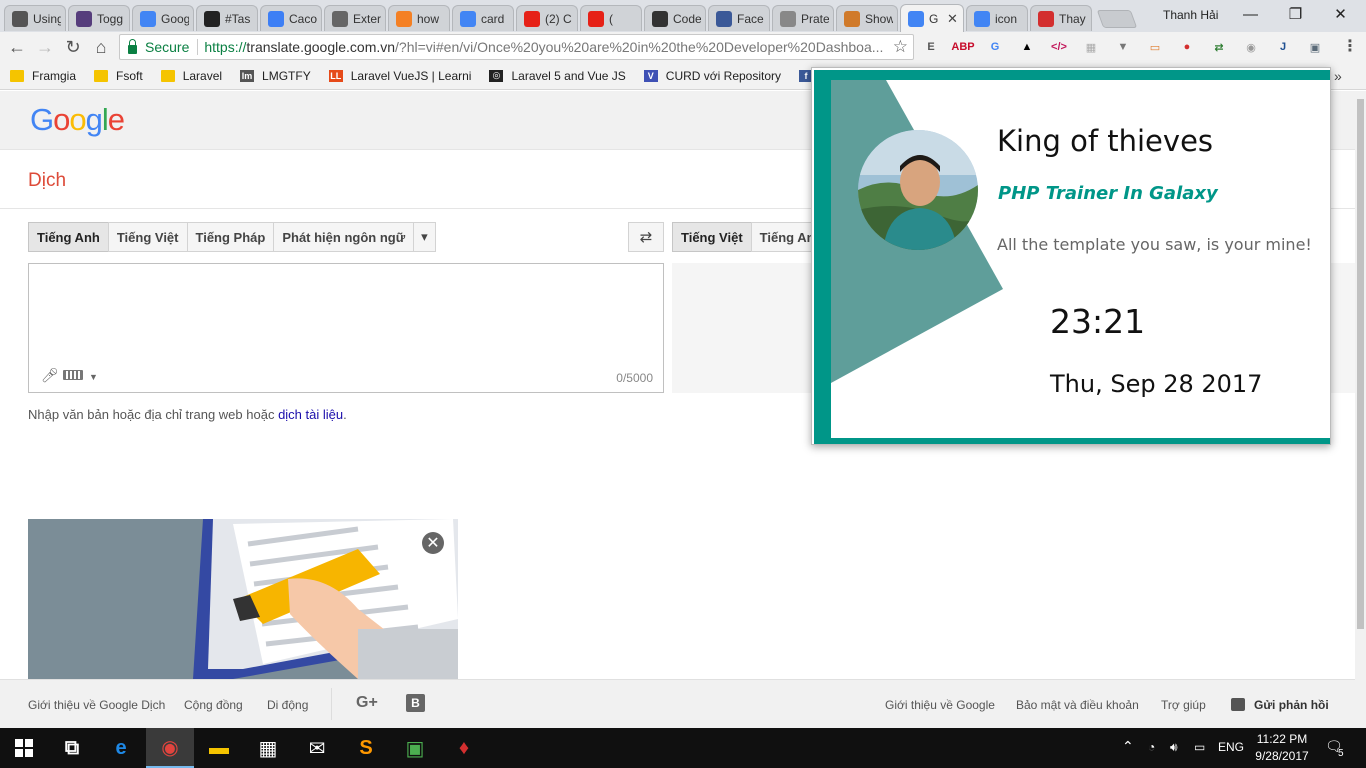 Image resolution: width=1366 pixels, height=768 pixels. Describe the element at coordinates (268, 748) in the screenshot. I see `taskbar-app: ▦` at that location.